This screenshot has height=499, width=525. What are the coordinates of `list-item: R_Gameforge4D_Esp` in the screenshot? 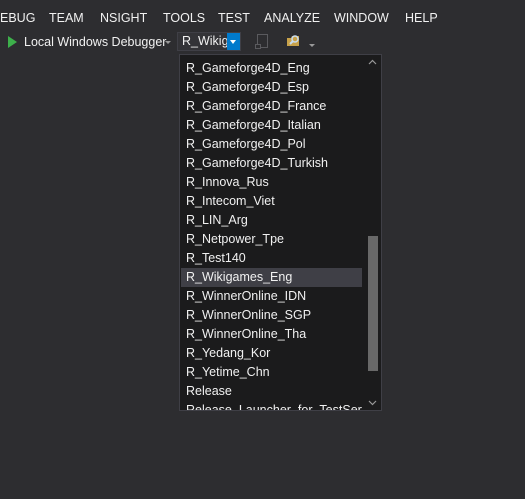 It's located at (271, 87).